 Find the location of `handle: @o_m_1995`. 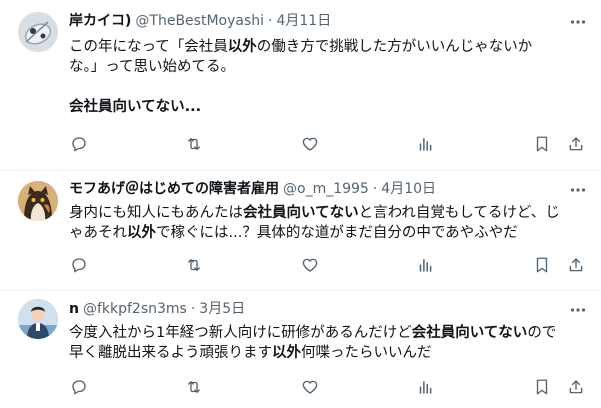

handle: @o_m_1995 is located at coordinates (326, 189).